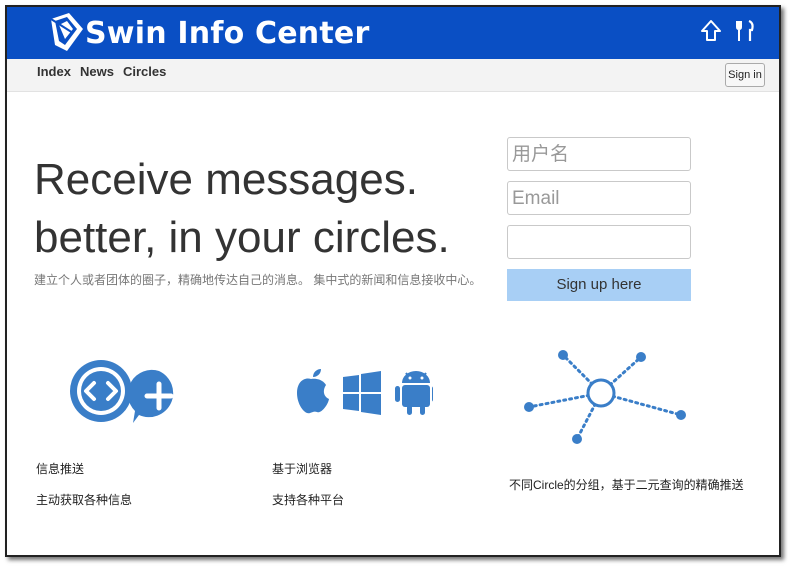  What do you see at coordinates (144, 71) in the screenshot?
I see `nav-item-circles: Circles` at bounding box center [144, 71].